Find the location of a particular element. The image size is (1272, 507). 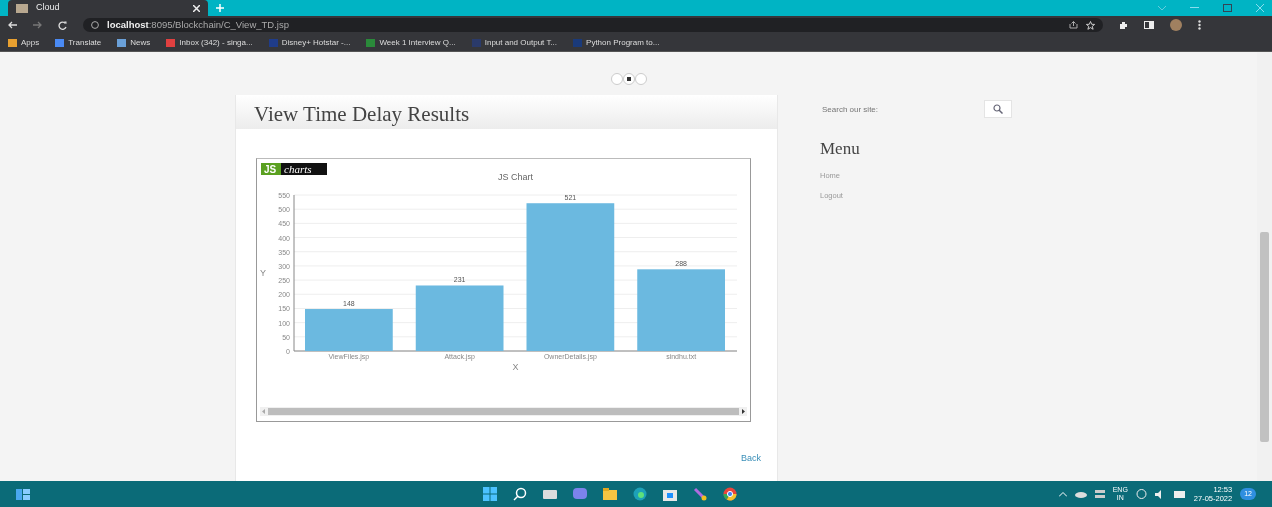

menu-heading: Menu is located at coordinates (840, 149).